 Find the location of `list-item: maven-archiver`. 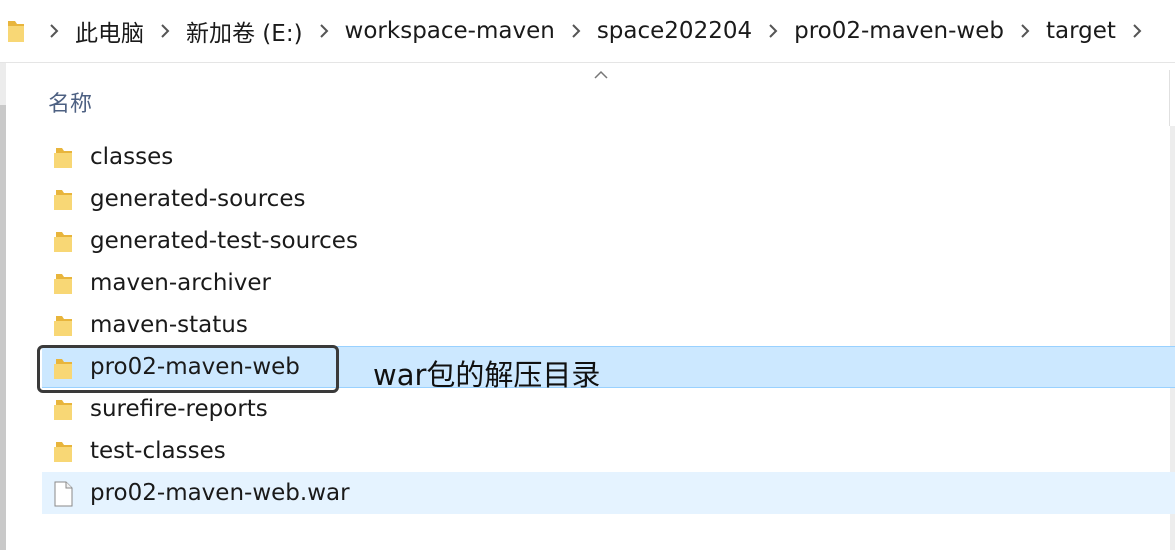

list-item: maven-archiver is located at coordinates (608, 283).